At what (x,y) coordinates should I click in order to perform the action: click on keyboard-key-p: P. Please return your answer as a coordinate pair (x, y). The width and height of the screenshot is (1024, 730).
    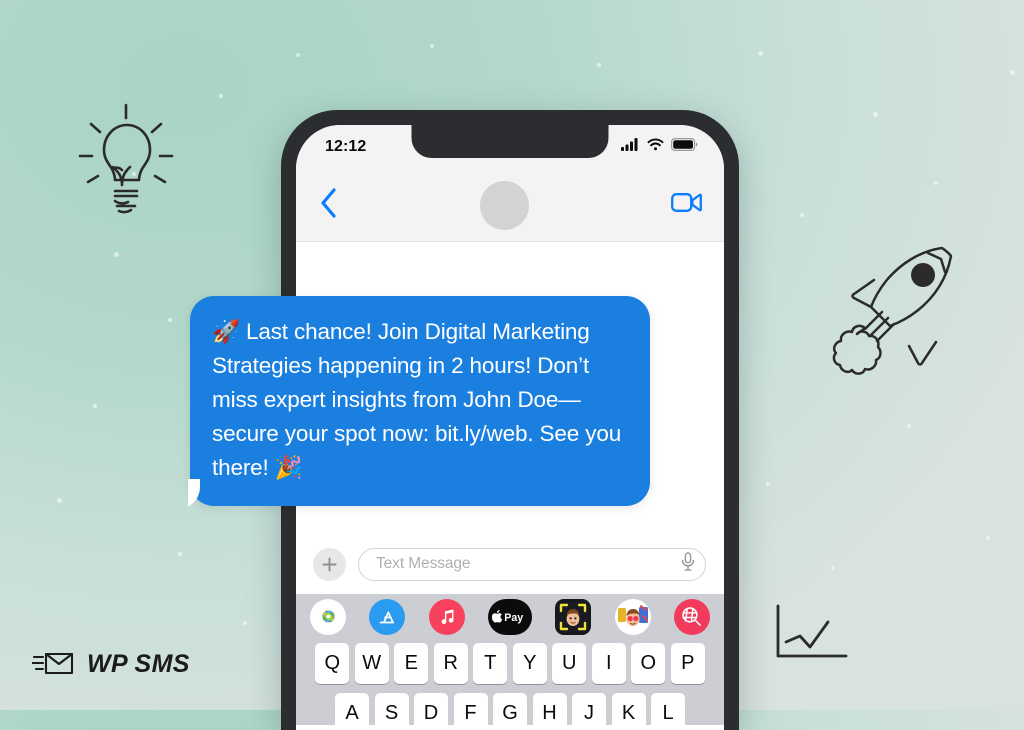
    Looking at the image, I should click on (687, 663).